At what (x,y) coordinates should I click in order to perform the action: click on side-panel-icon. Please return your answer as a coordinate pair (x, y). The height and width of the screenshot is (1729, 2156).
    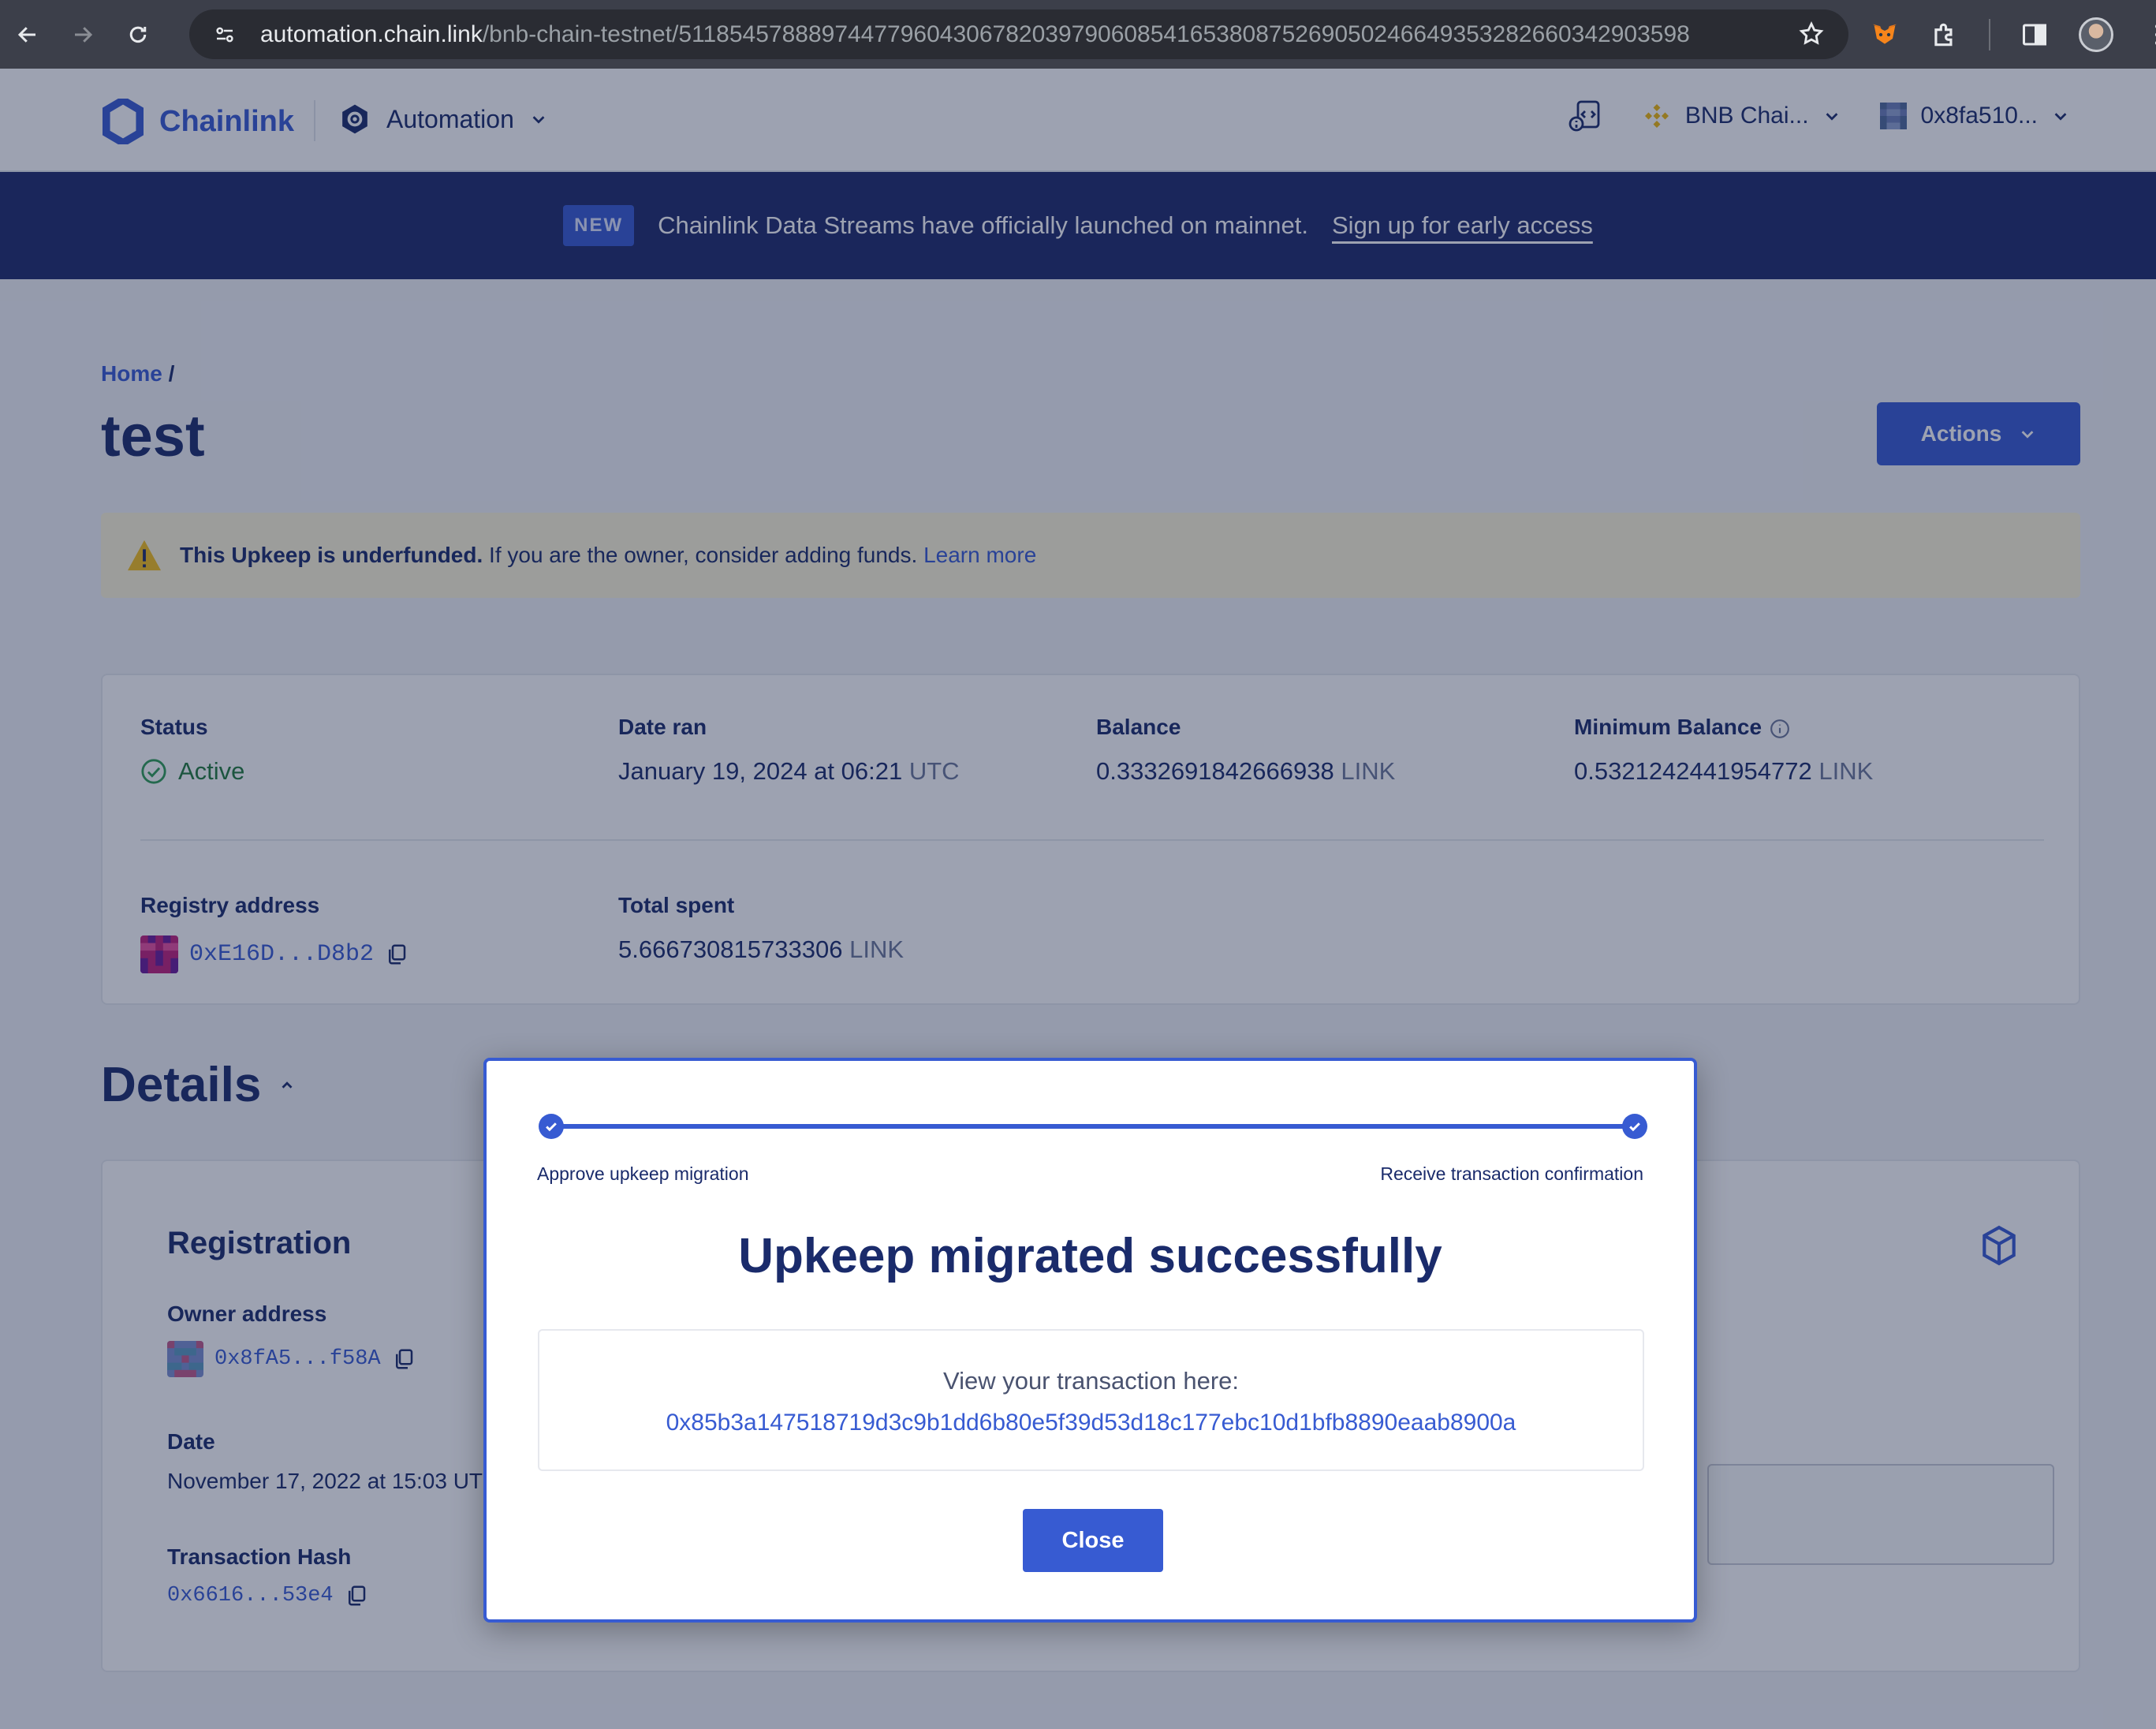
    Looking at the image, I should click on (2035, 34).